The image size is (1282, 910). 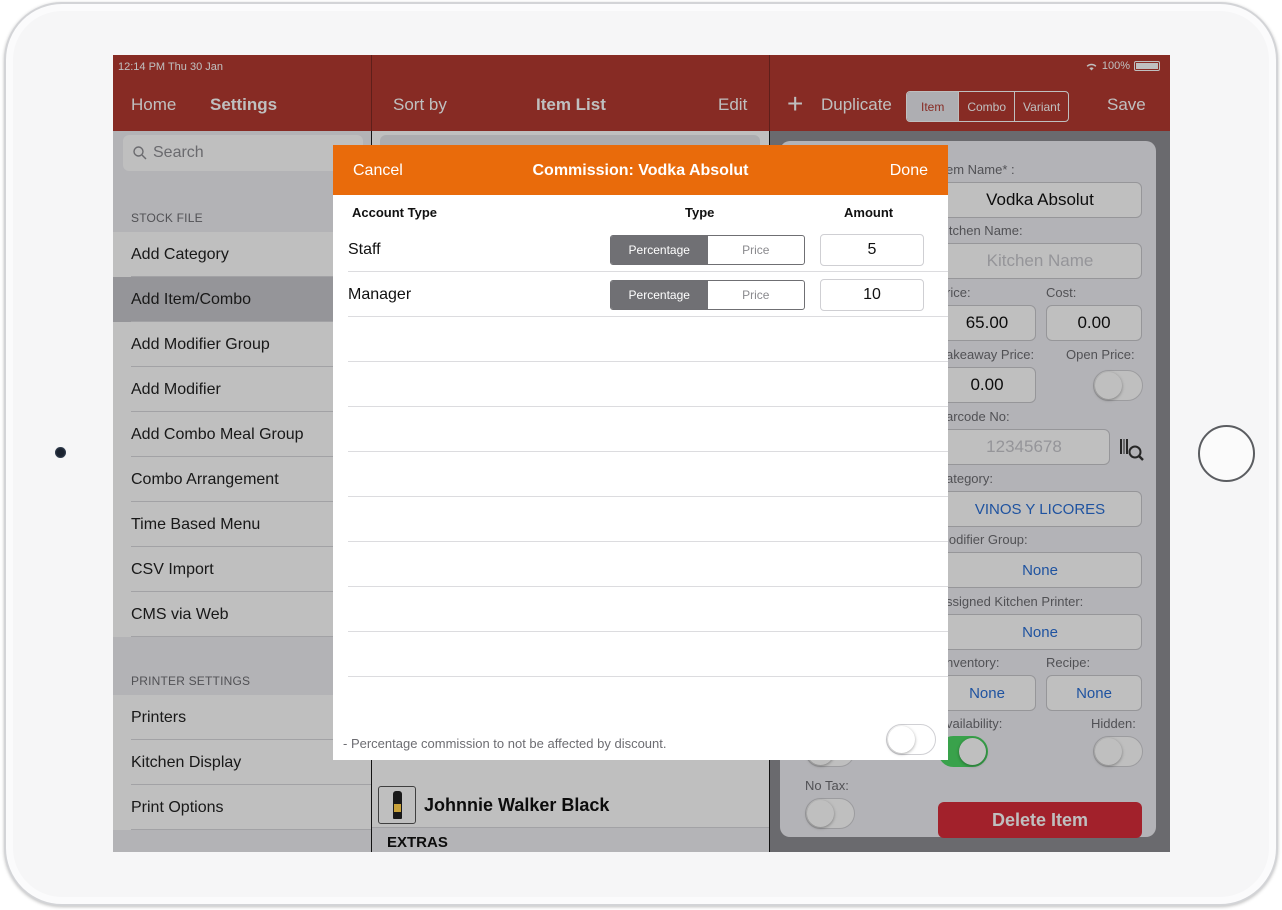 What do you see at coordinates (872, 250) in the screenshot?
I see `amount-field: 5` at bounding box center [872, 250].